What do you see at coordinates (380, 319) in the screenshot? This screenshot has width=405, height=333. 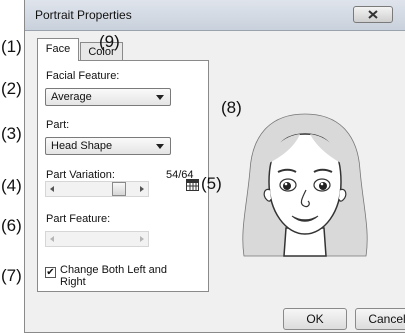 I see `cancel-button: Cancel` at bounding box center [380, 319].